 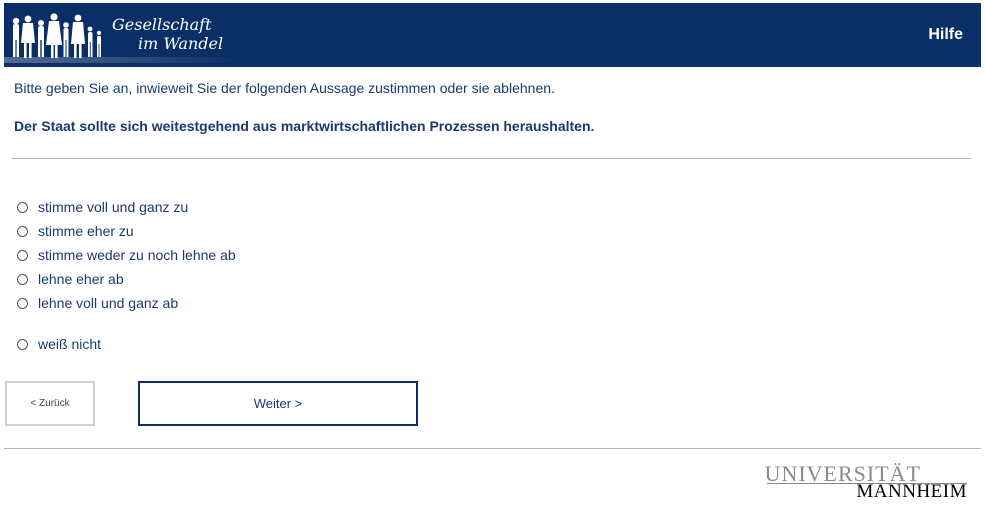 I want to click on answer-option: stimme eher zu, so click(x=126, y=231).